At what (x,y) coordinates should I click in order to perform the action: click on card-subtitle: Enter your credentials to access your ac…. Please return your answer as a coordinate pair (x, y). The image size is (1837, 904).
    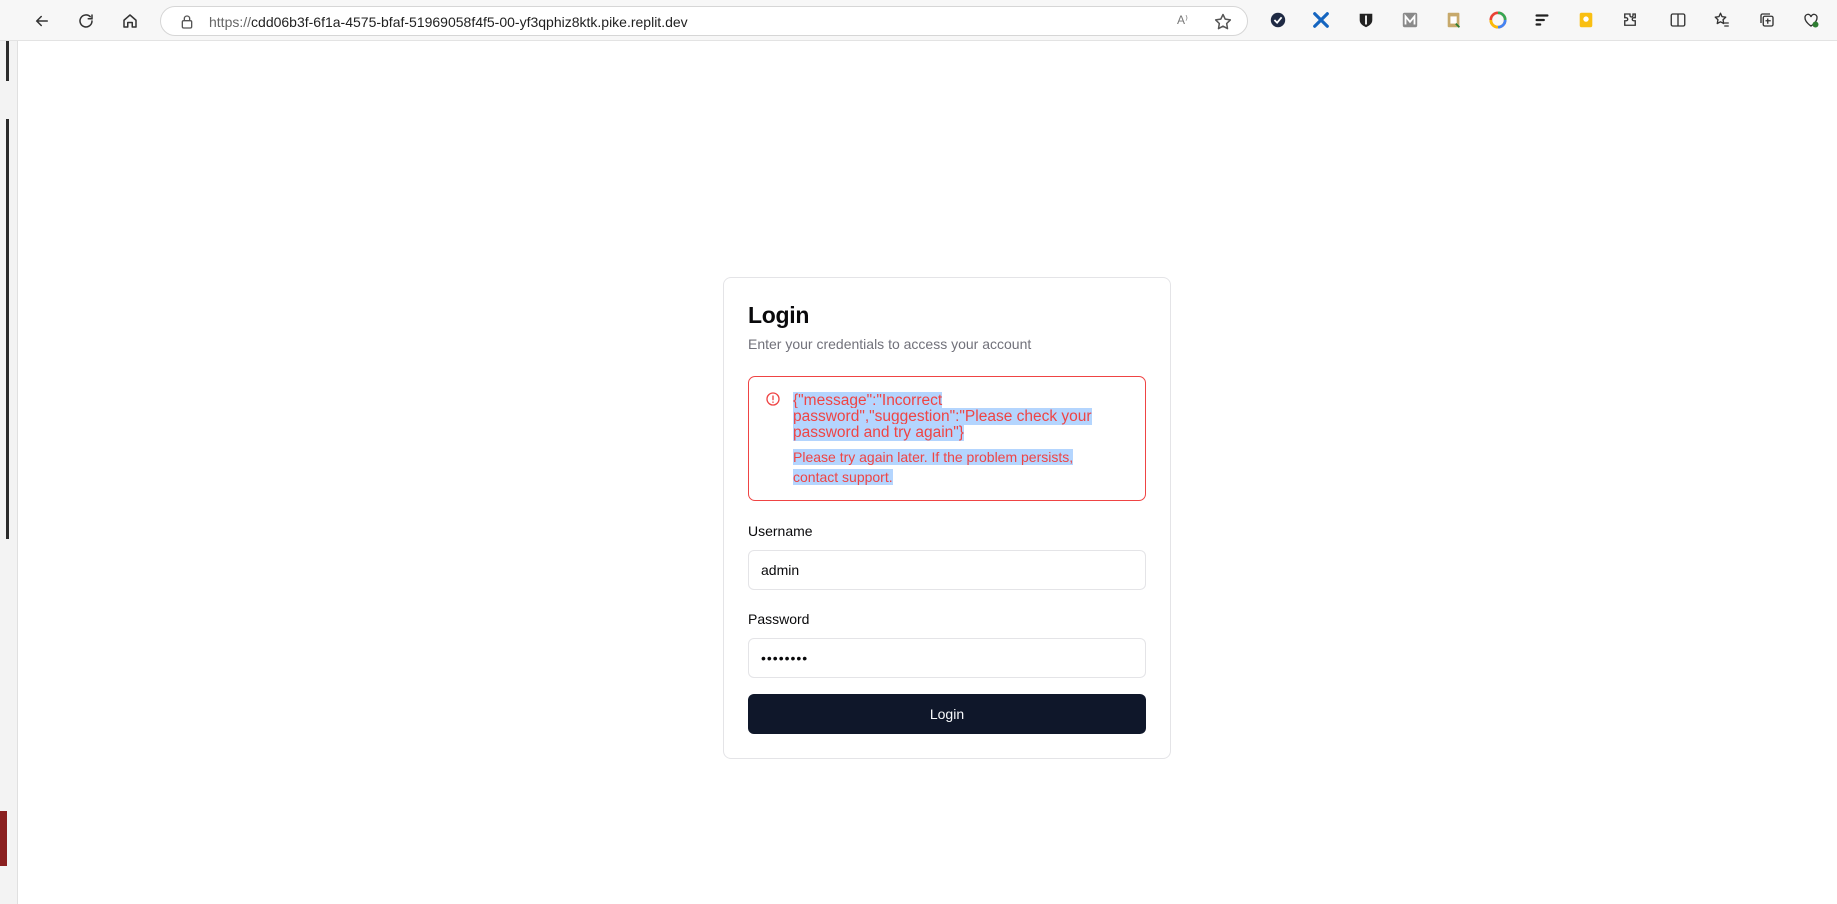
    Looking at the image, I should click on (890, 344).